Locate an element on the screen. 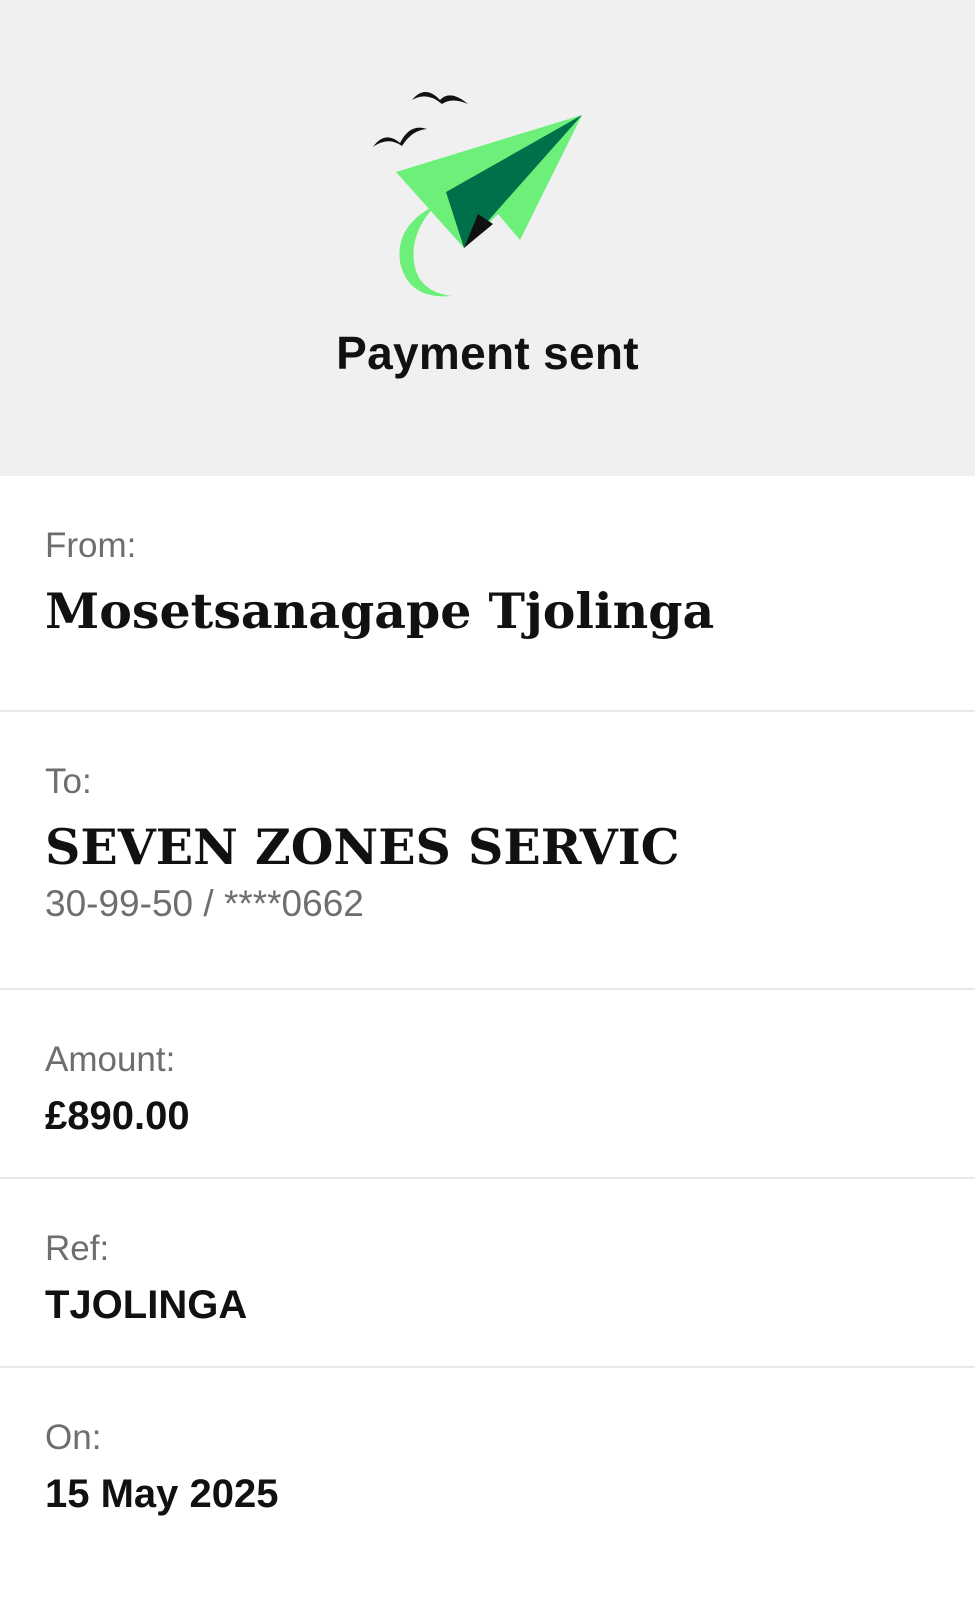  from-label: From: is located at coordinates (91, 545).